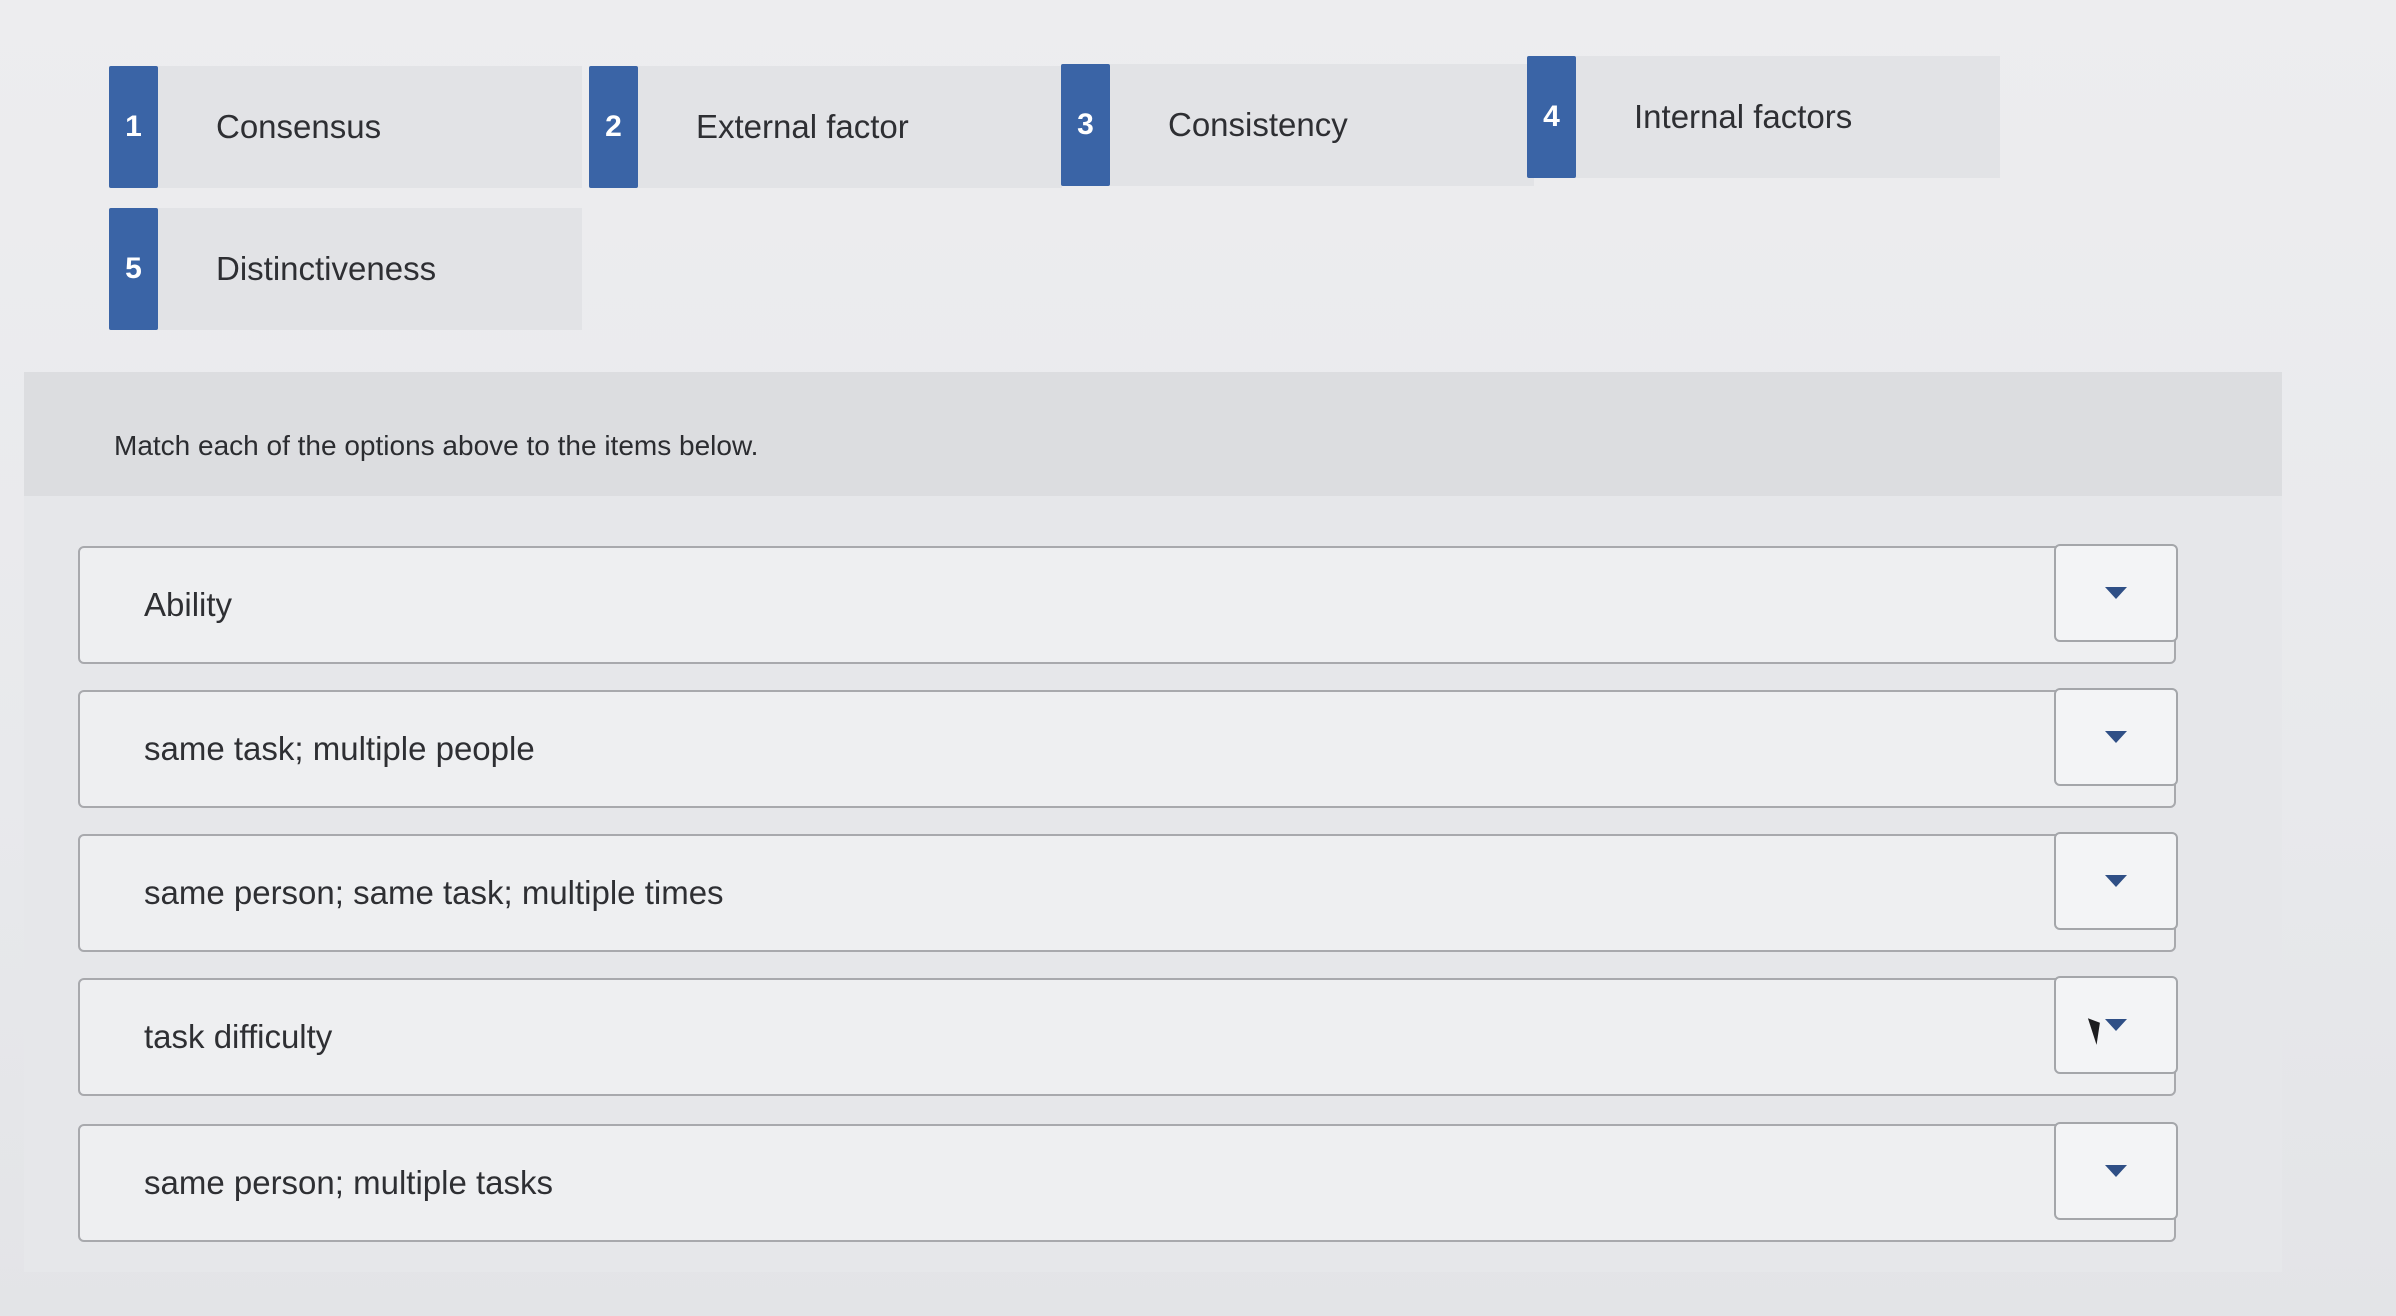 The height and width of the screenshot is (1316, 2396). I want to click on option-number-badge: 5, so click(133, 269).